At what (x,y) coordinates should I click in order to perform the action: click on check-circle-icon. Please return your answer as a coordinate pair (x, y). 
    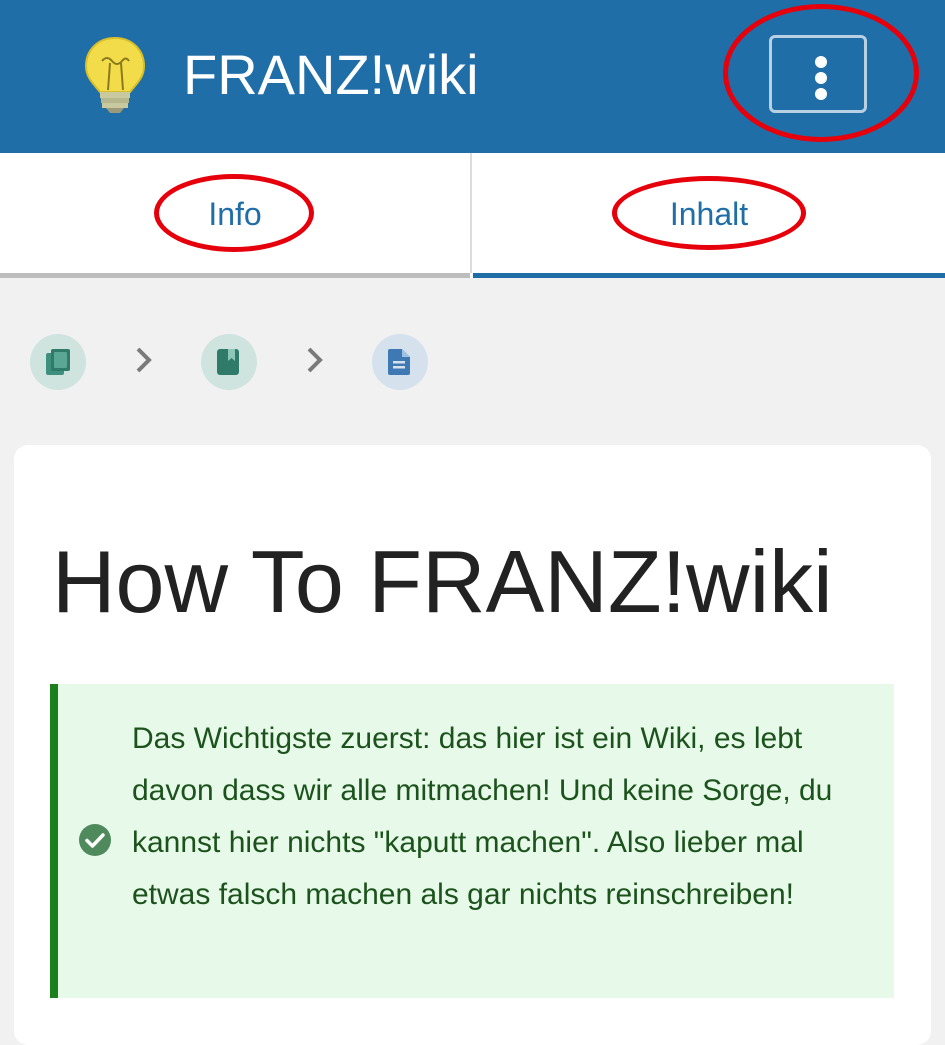
    Looking at the image, I should click on (95, 842).